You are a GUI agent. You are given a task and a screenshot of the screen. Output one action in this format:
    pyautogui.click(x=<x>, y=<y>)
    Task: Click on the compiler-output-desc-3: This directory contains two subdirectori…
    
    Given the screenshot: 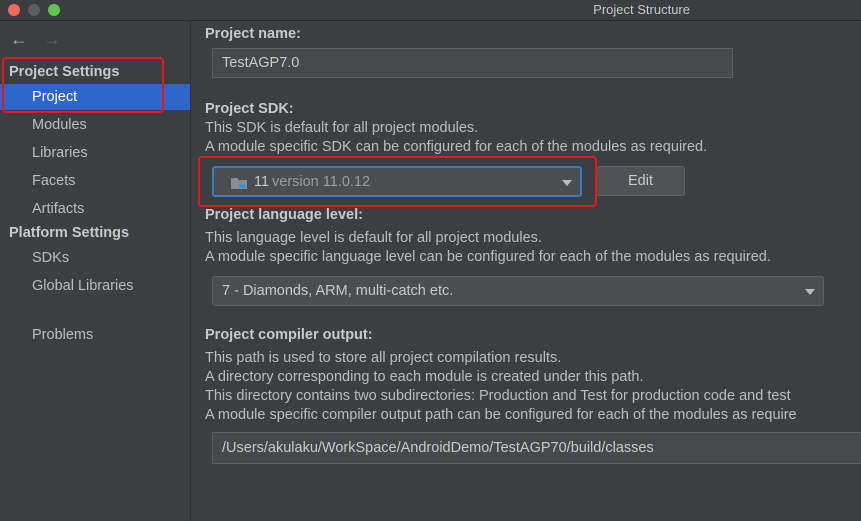 What is the action you would take?
    pyautogui.click(x=498, y=396)
    